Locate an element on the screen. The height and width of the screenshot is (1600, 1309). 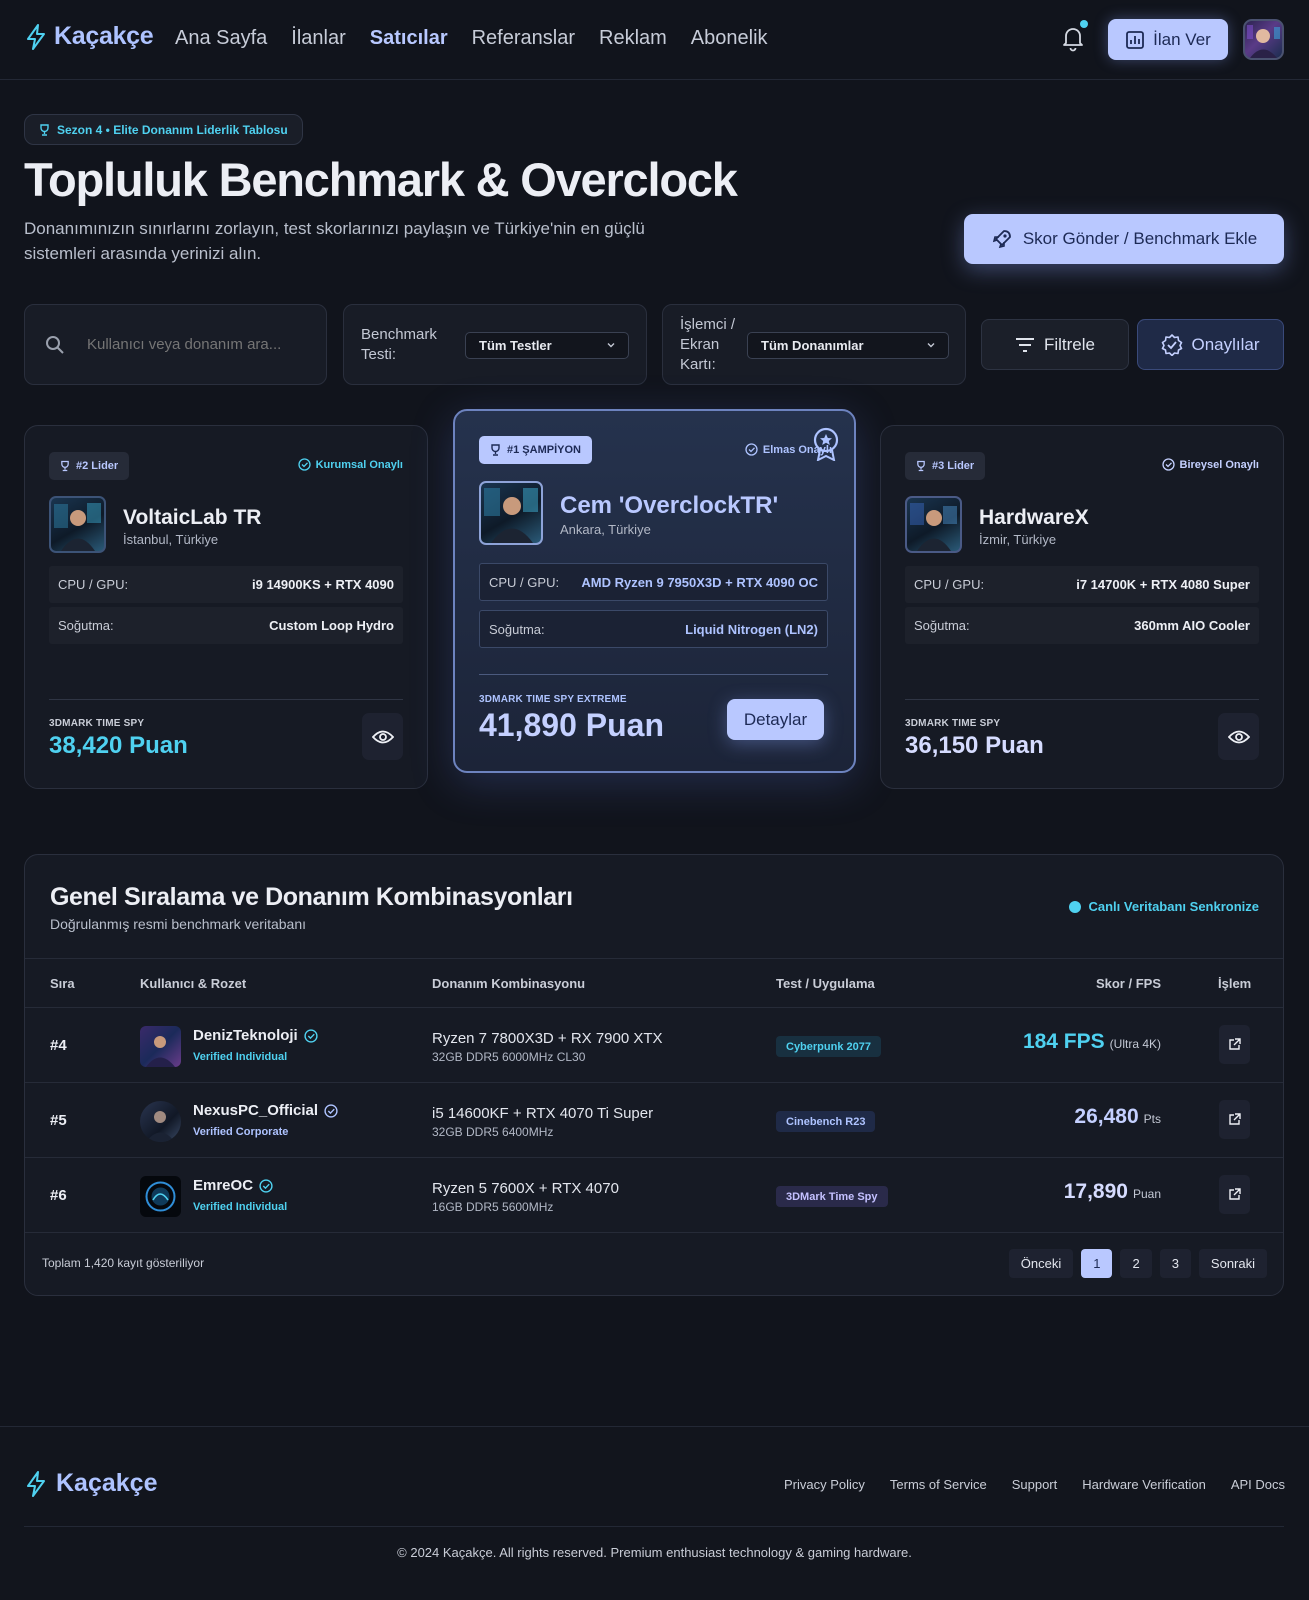
hardware-select: Tüm Donanımlar is located at coordinates (848, 345).